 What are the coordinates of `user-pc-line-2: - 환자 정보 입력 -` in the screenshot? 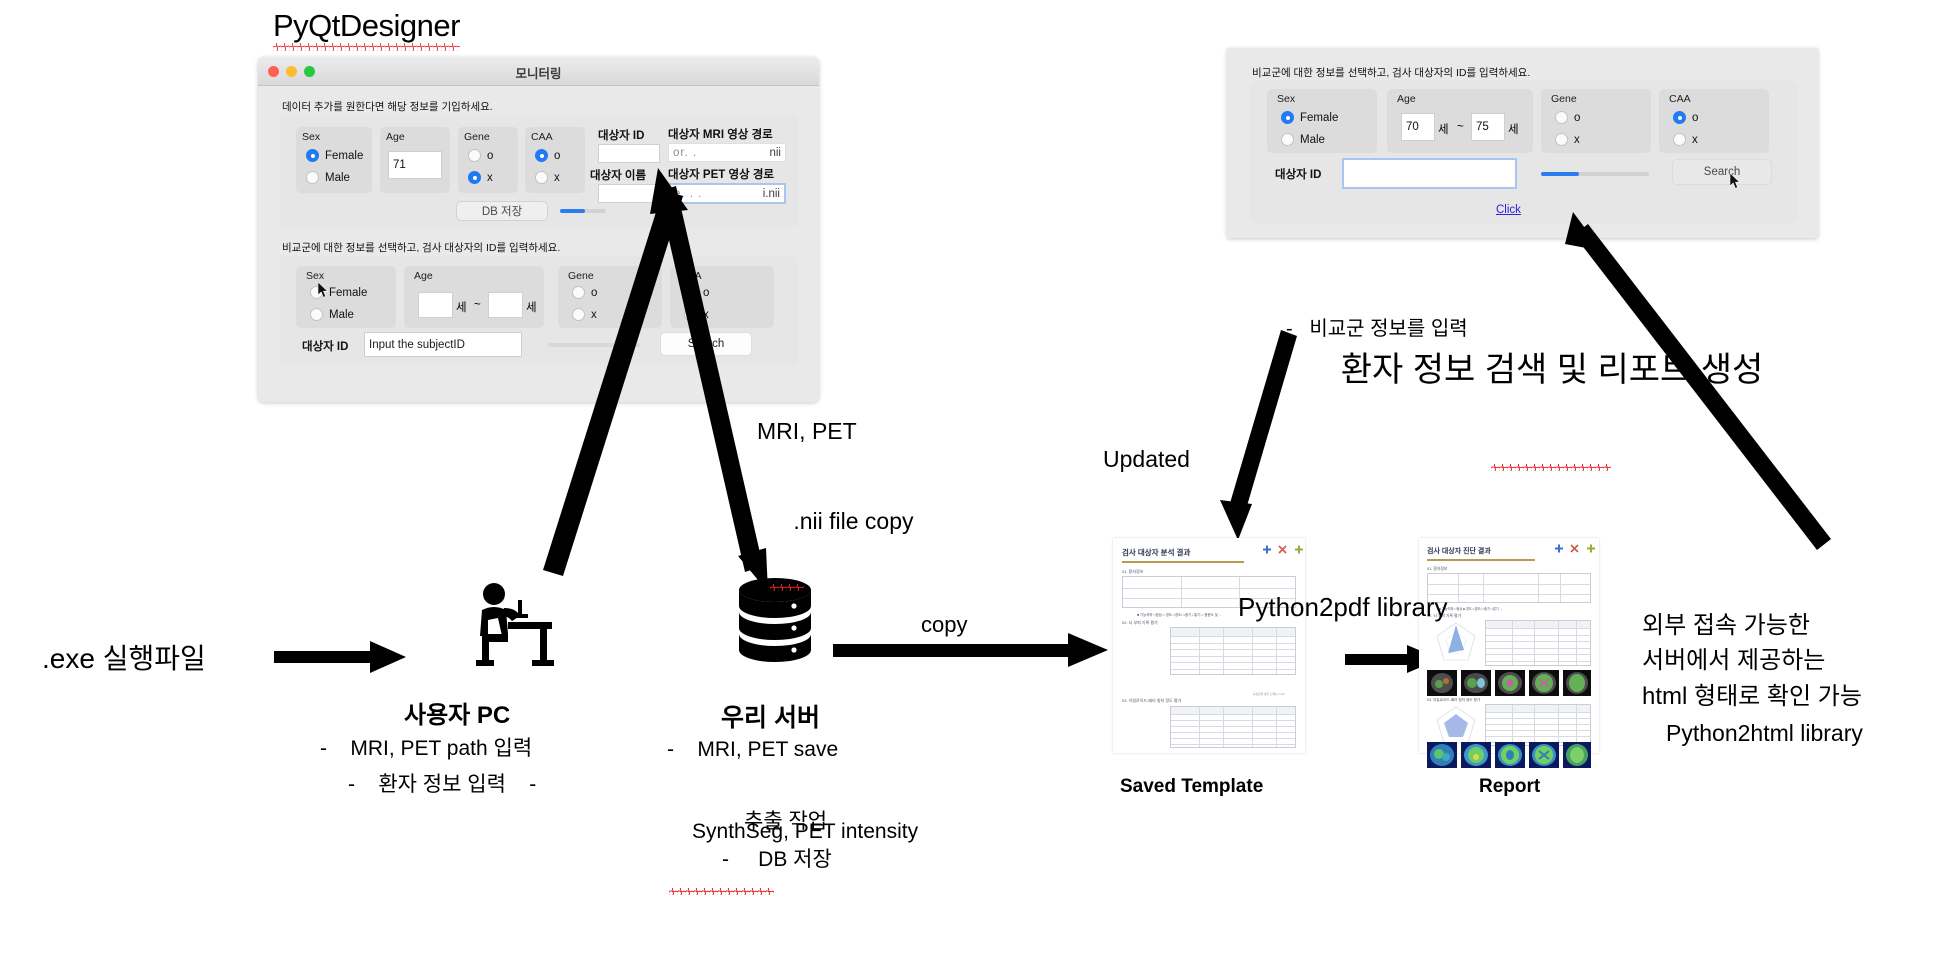 It's located at (442, 784).